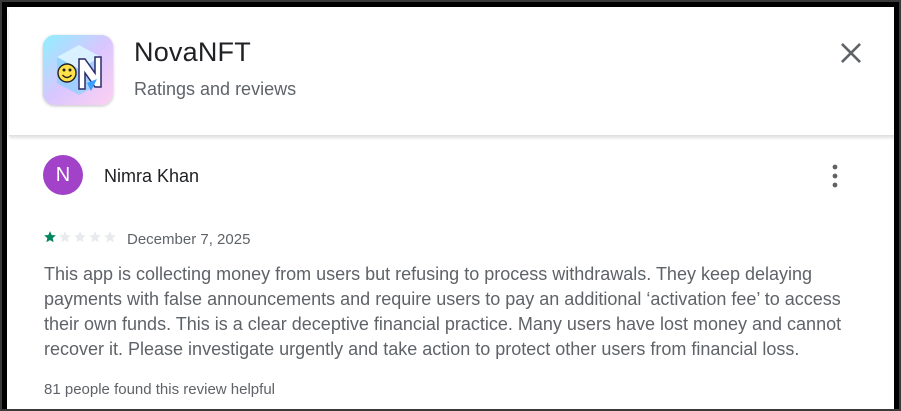  I want to click on review-date: December 7, 2025, so click(189, 239).